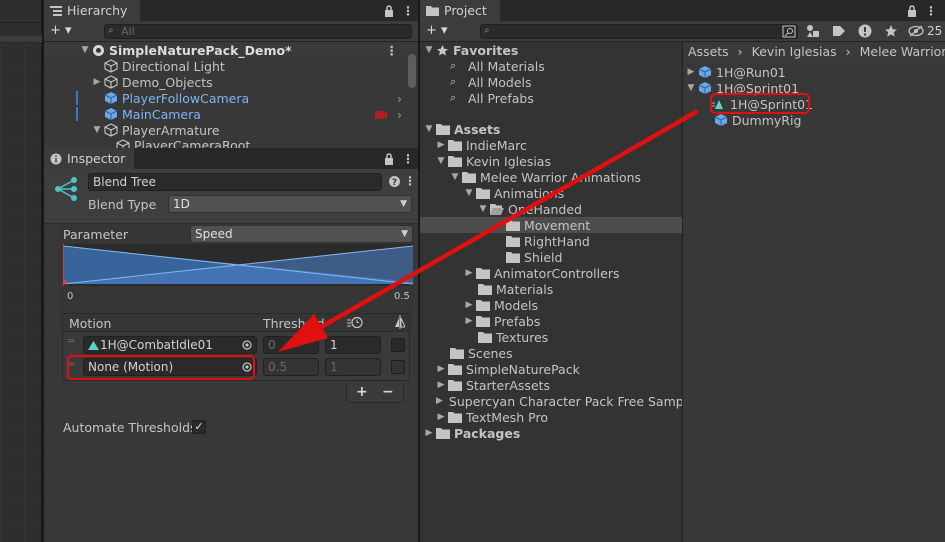 The image size is (945, 542). Describe the element at coordinates (551, 66) in the screenshot. I see `favorite-item: ⌕ All Materials` at that location.